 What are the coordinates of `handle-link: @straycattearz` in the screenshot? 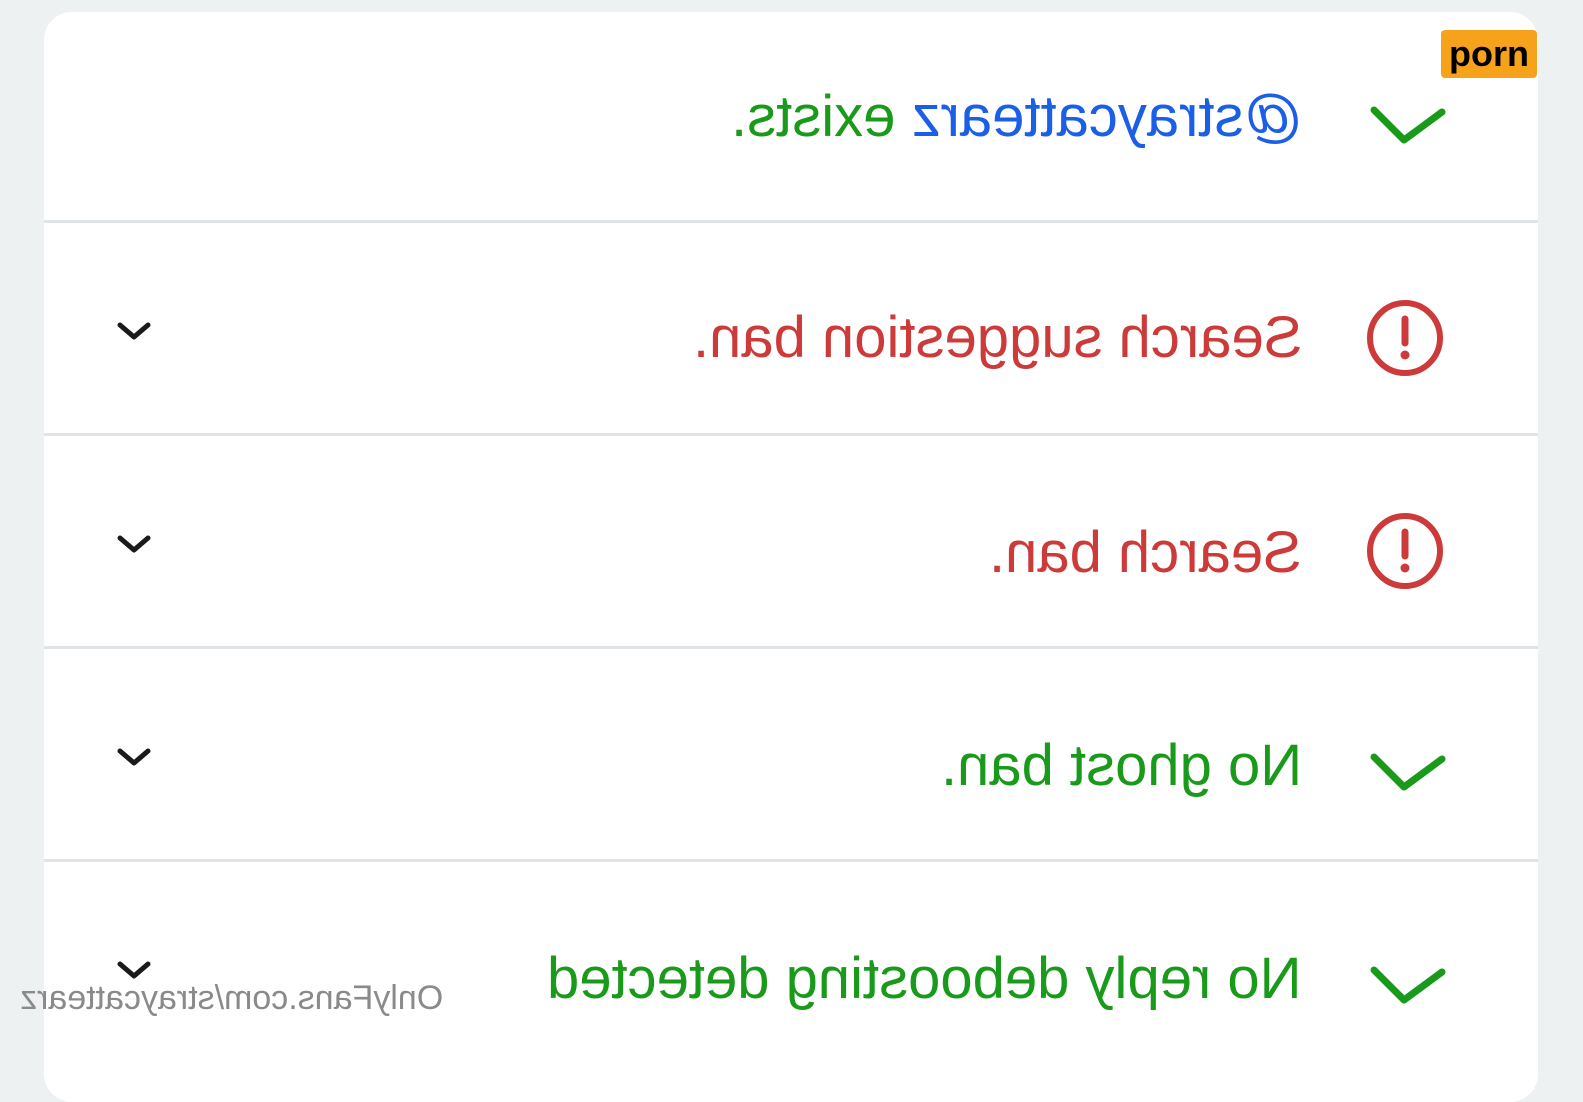 It's located at (1106, 116).